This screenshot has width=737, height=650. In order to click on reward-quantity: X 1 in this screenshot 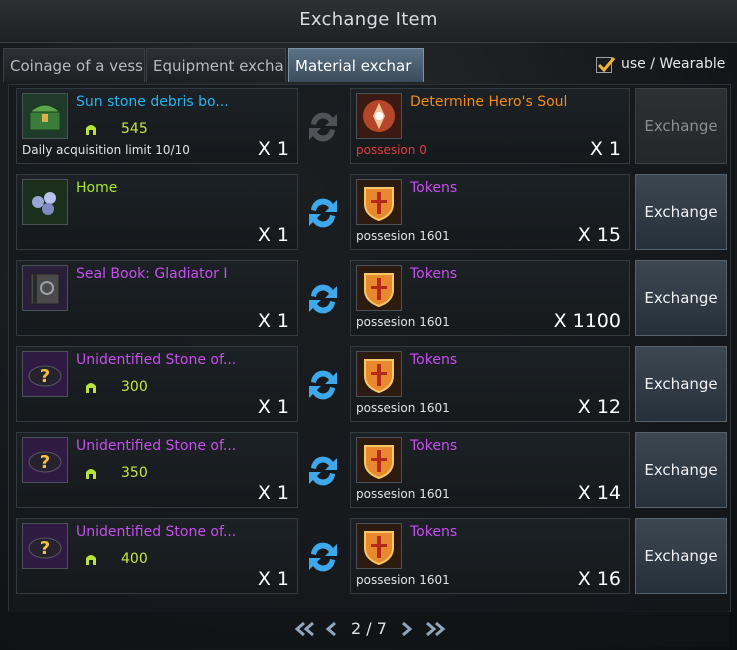, I will do `click(605, 149)`.